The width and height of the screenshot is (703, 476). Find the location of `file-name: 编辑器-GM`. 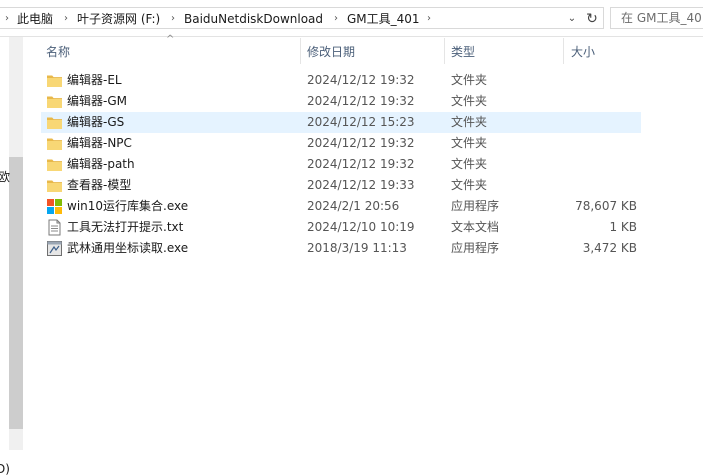

file-name: 编辑器-GM is located at coordinates (97, 101).